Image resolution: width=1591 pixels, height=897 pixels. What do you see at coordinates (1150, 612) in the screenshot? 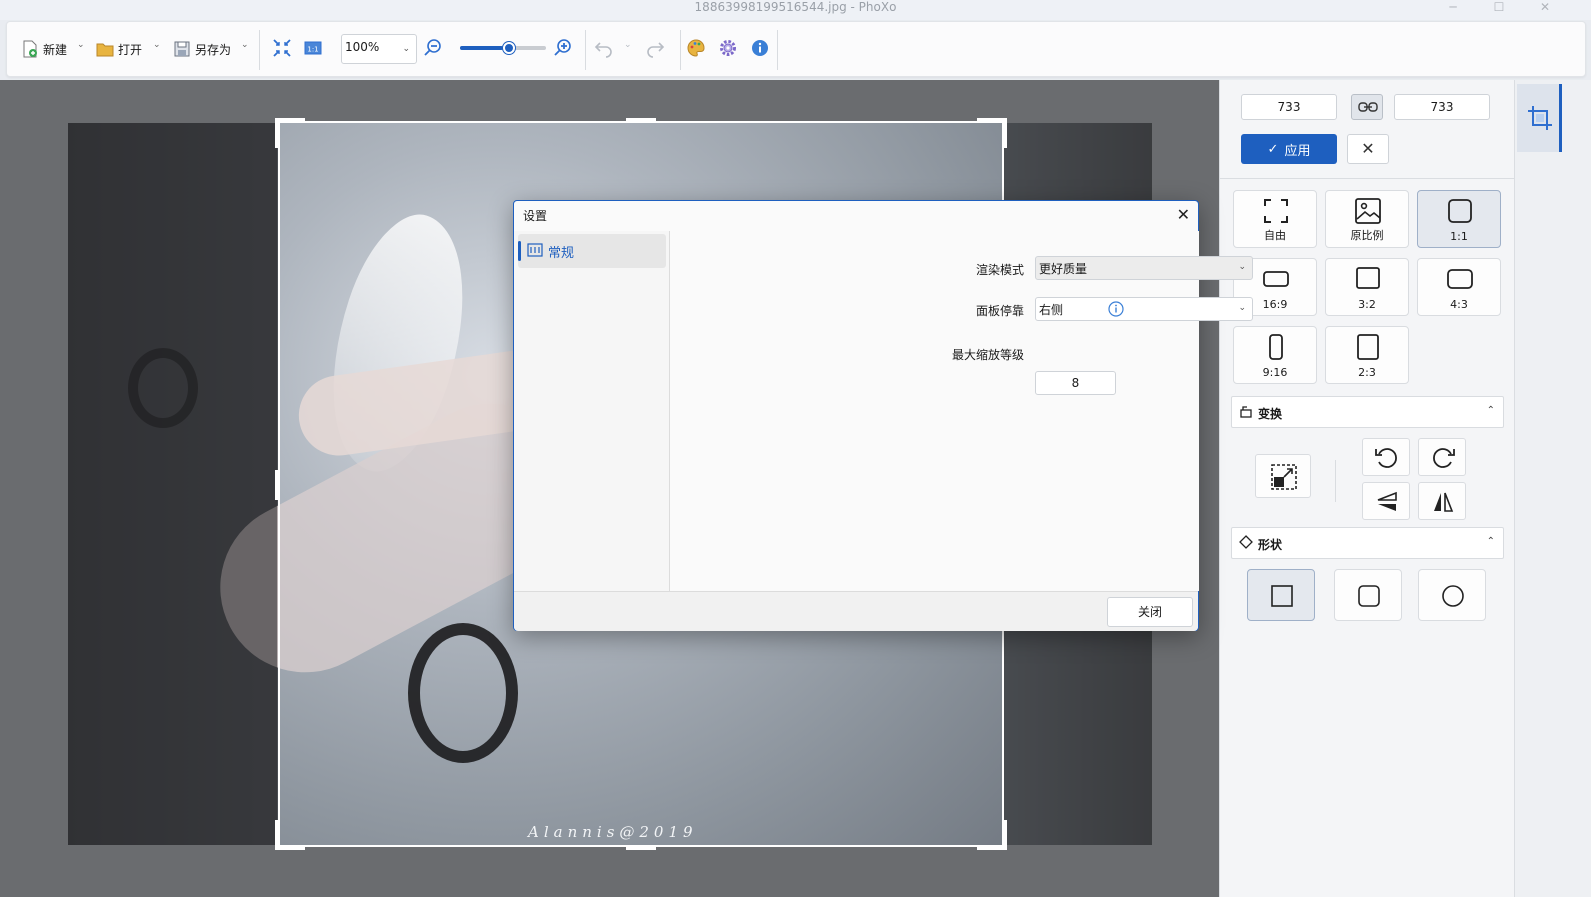
I see `dialog-close-button: 关闭` at bounding box center [1150, 612].